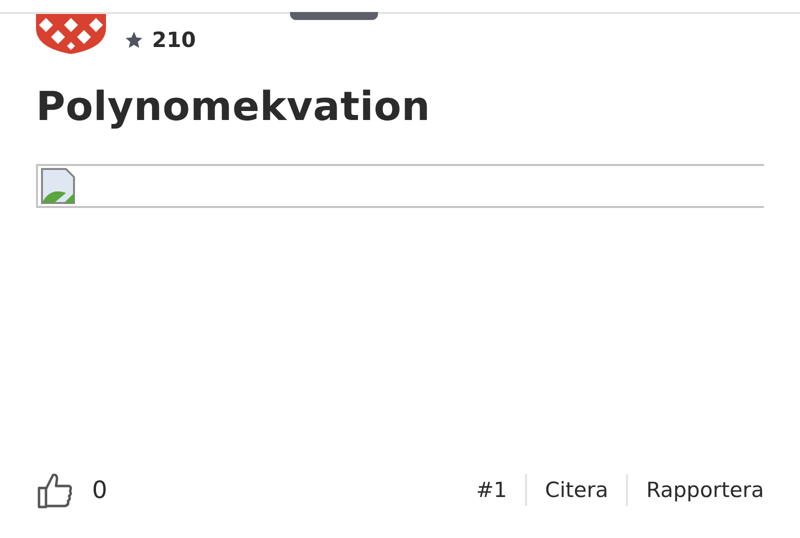 Image resolution: width=800 pixels, height=538 pixels. What do you see at coordinates (695, 490) in the screenshot?
I see `action-link: Rapportera` at bounding box center [695, 490].